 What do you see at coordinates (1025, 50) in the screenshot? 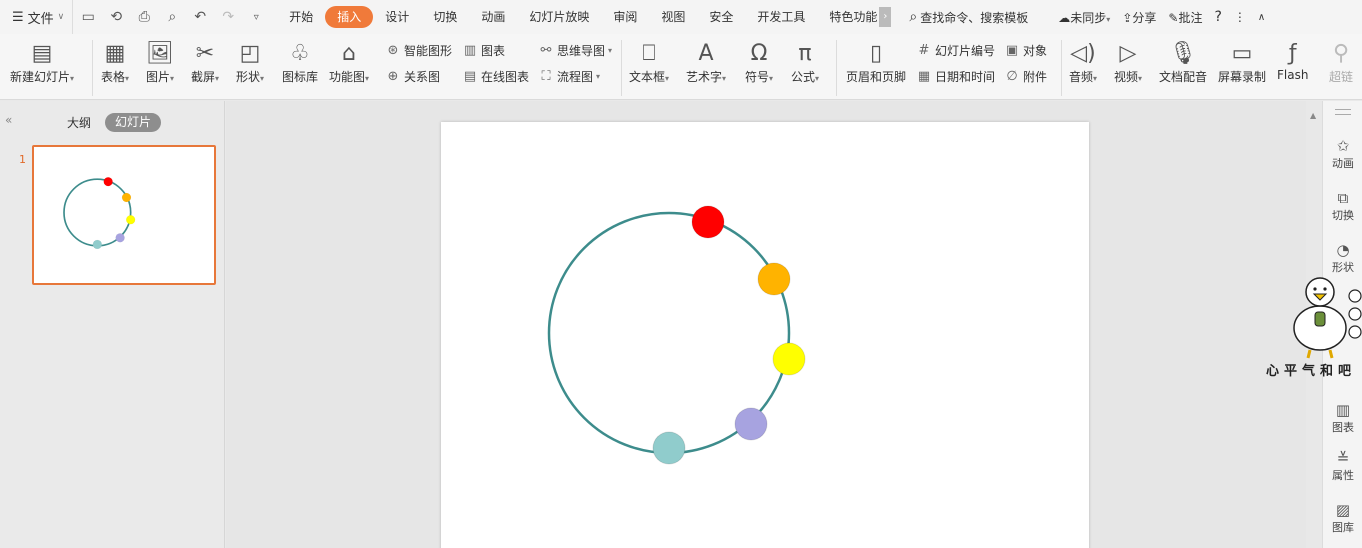
I see `object-button: ▣ 对象` at bounding box center [1025, 50].